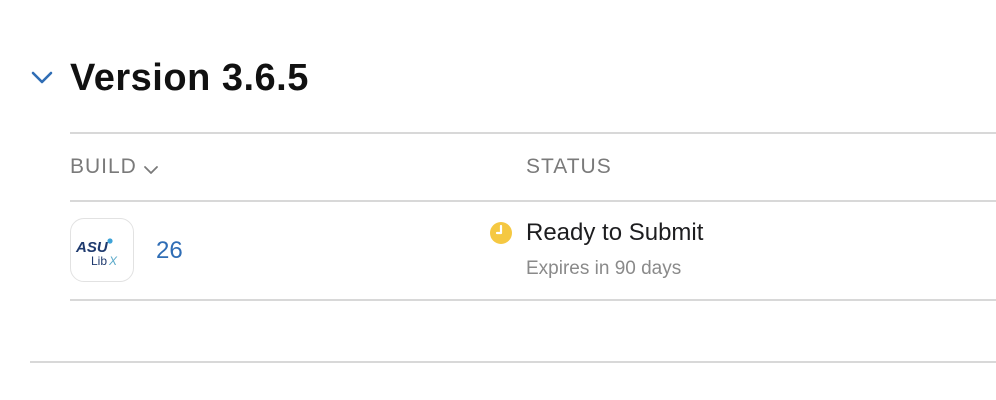  I want to click on column-header-status-label: STATUS, so click(569, 166).